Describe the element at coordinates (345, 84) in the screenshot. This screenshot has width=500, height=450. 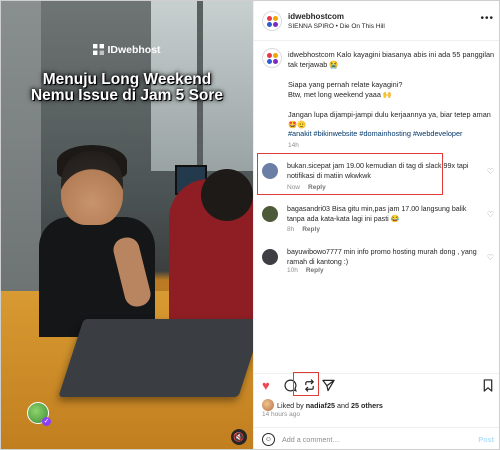
I see `caption-line-2: Siapa yang pernah relate kayagini?` at that location.